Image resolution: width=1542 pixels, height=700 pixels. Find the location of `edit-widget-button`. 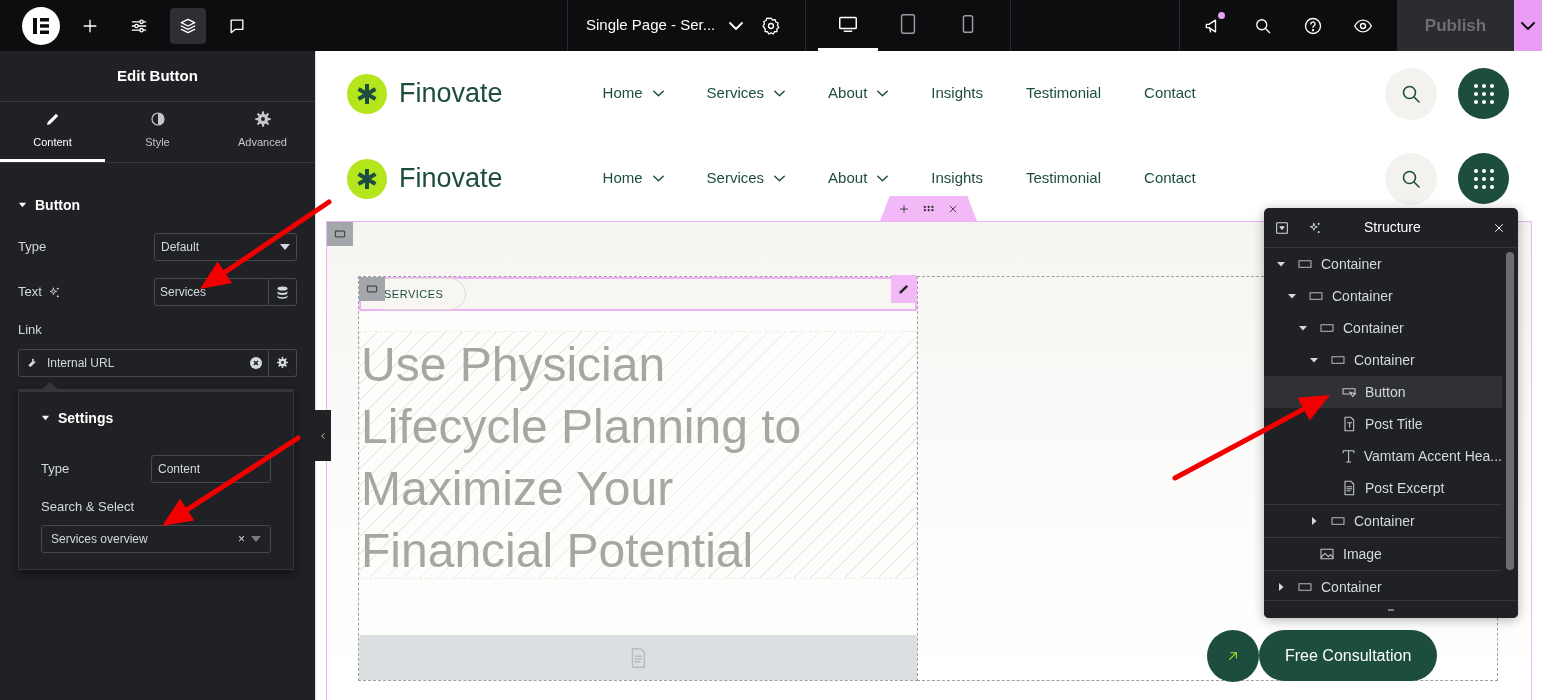

edit-widget-button is located at coordinates (904, 289).